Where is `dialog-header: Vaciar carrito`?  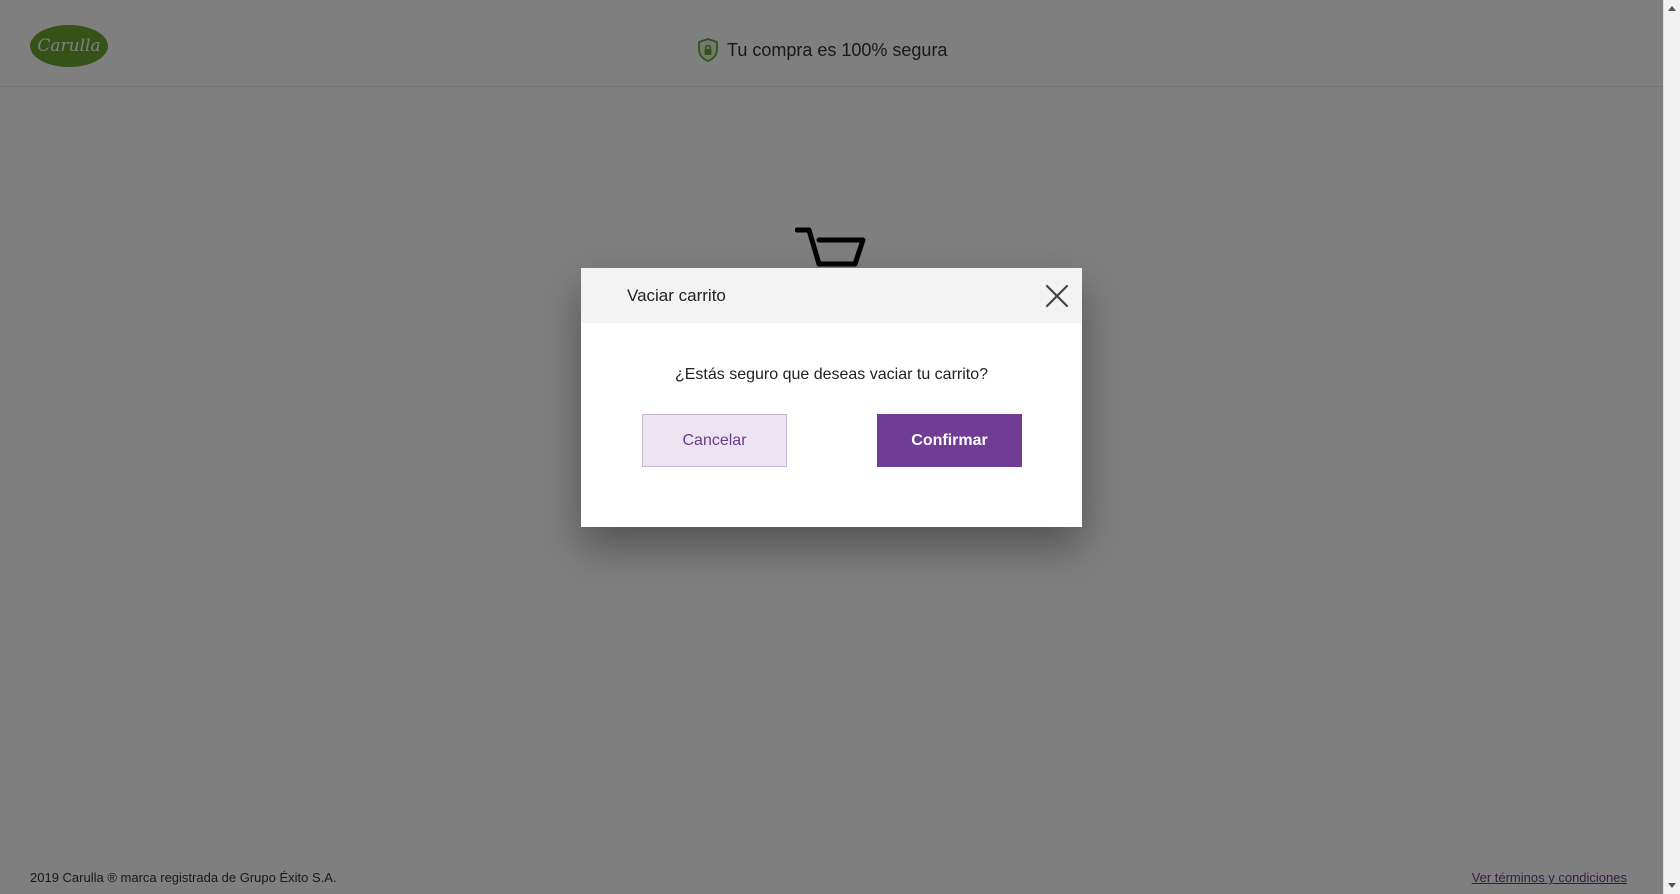 dialog-header: Vaciar carrito is located at coordinates (831, 295).